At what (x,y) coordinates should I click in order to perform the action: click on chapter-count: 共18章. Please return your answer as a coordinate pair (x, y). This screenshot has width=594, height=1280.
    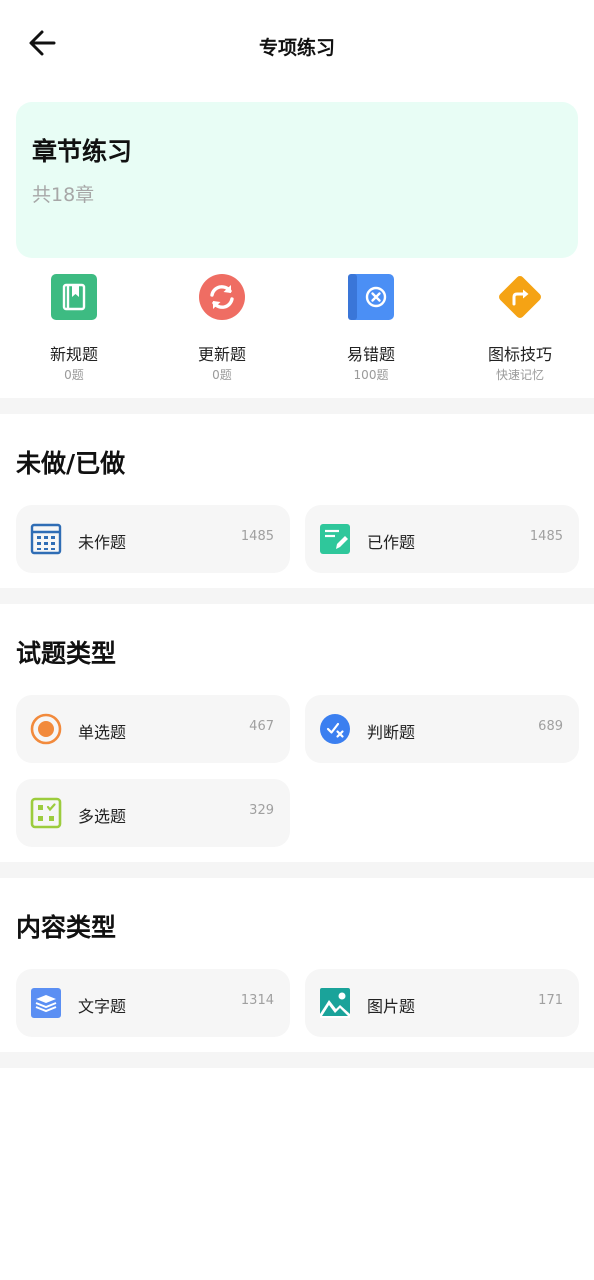
    Looking at the image, I should click on (63, 195).